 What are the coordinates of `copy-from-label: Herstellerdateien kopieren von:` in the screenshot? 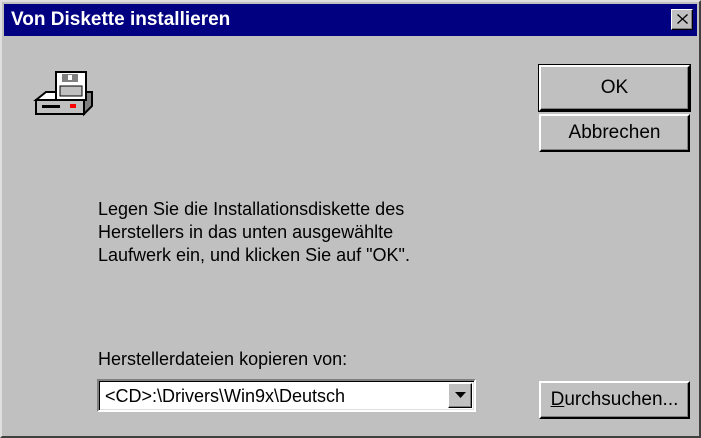 It's located at (223, 359).